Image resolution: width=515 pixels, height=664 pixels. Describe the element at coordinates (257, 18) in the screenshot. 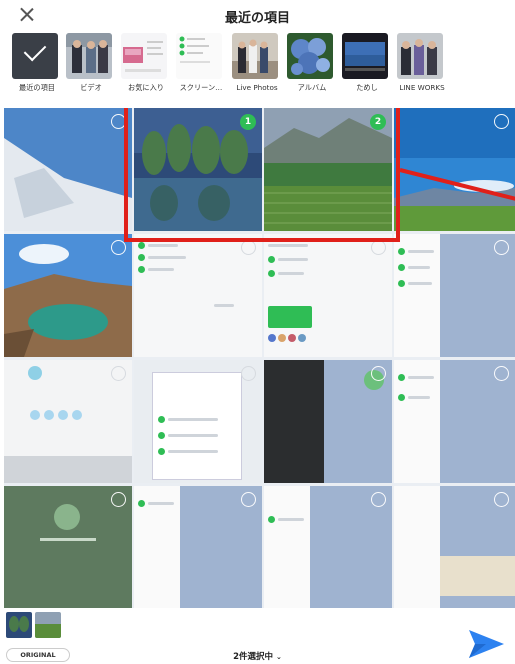

I see `page-title: 最近の項目` at that location.